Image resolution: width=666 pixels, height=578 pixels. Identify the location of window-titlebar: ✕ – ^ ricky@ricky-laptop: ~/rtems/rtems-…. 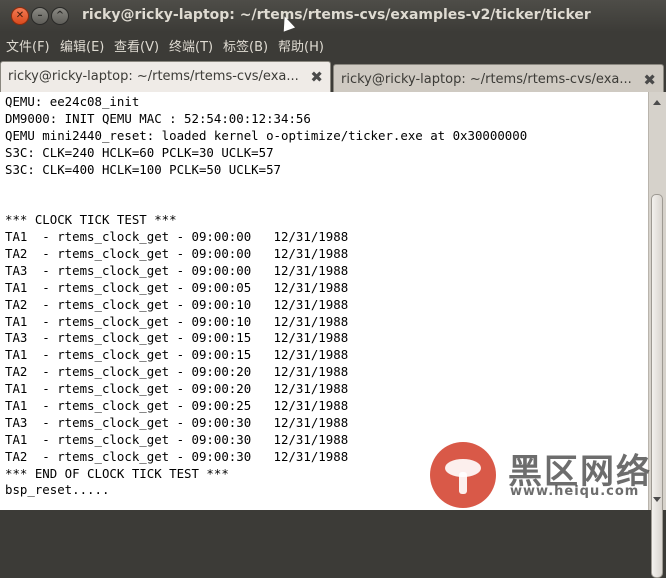
(333, 16).